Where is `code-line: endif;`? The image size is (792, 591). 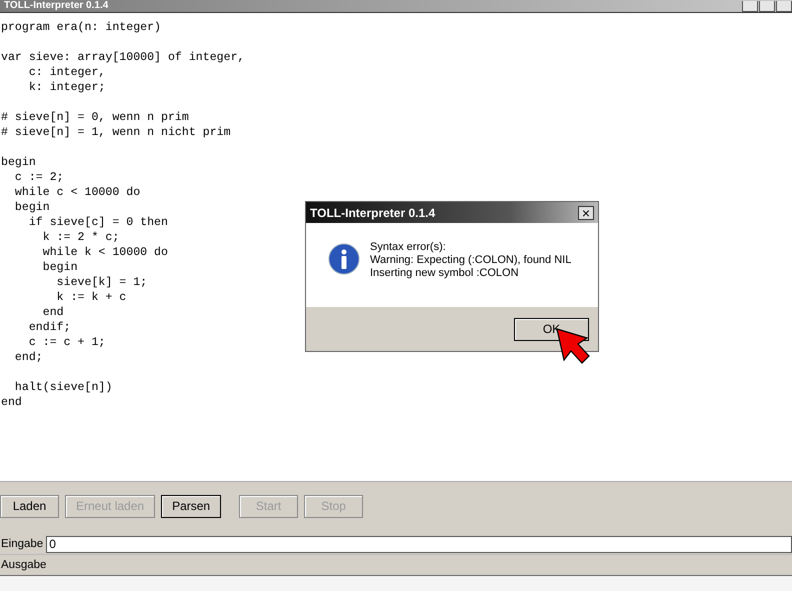 code-line: endif; is located at coordinates (49, 327).